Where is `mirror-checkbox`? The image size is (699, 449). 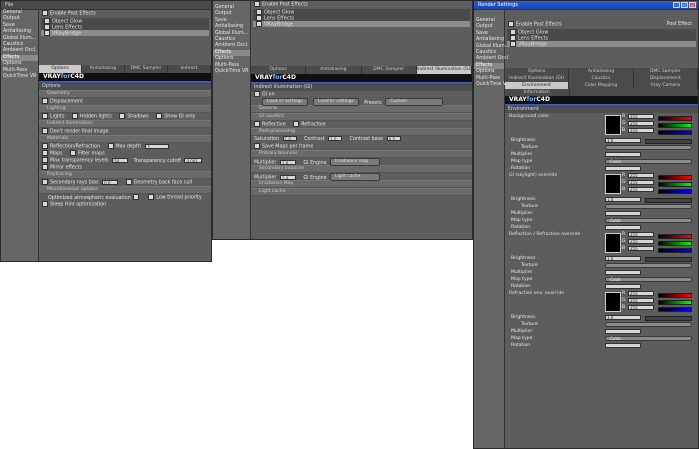
mirror-checkbox is located at coordinates (45, 167).